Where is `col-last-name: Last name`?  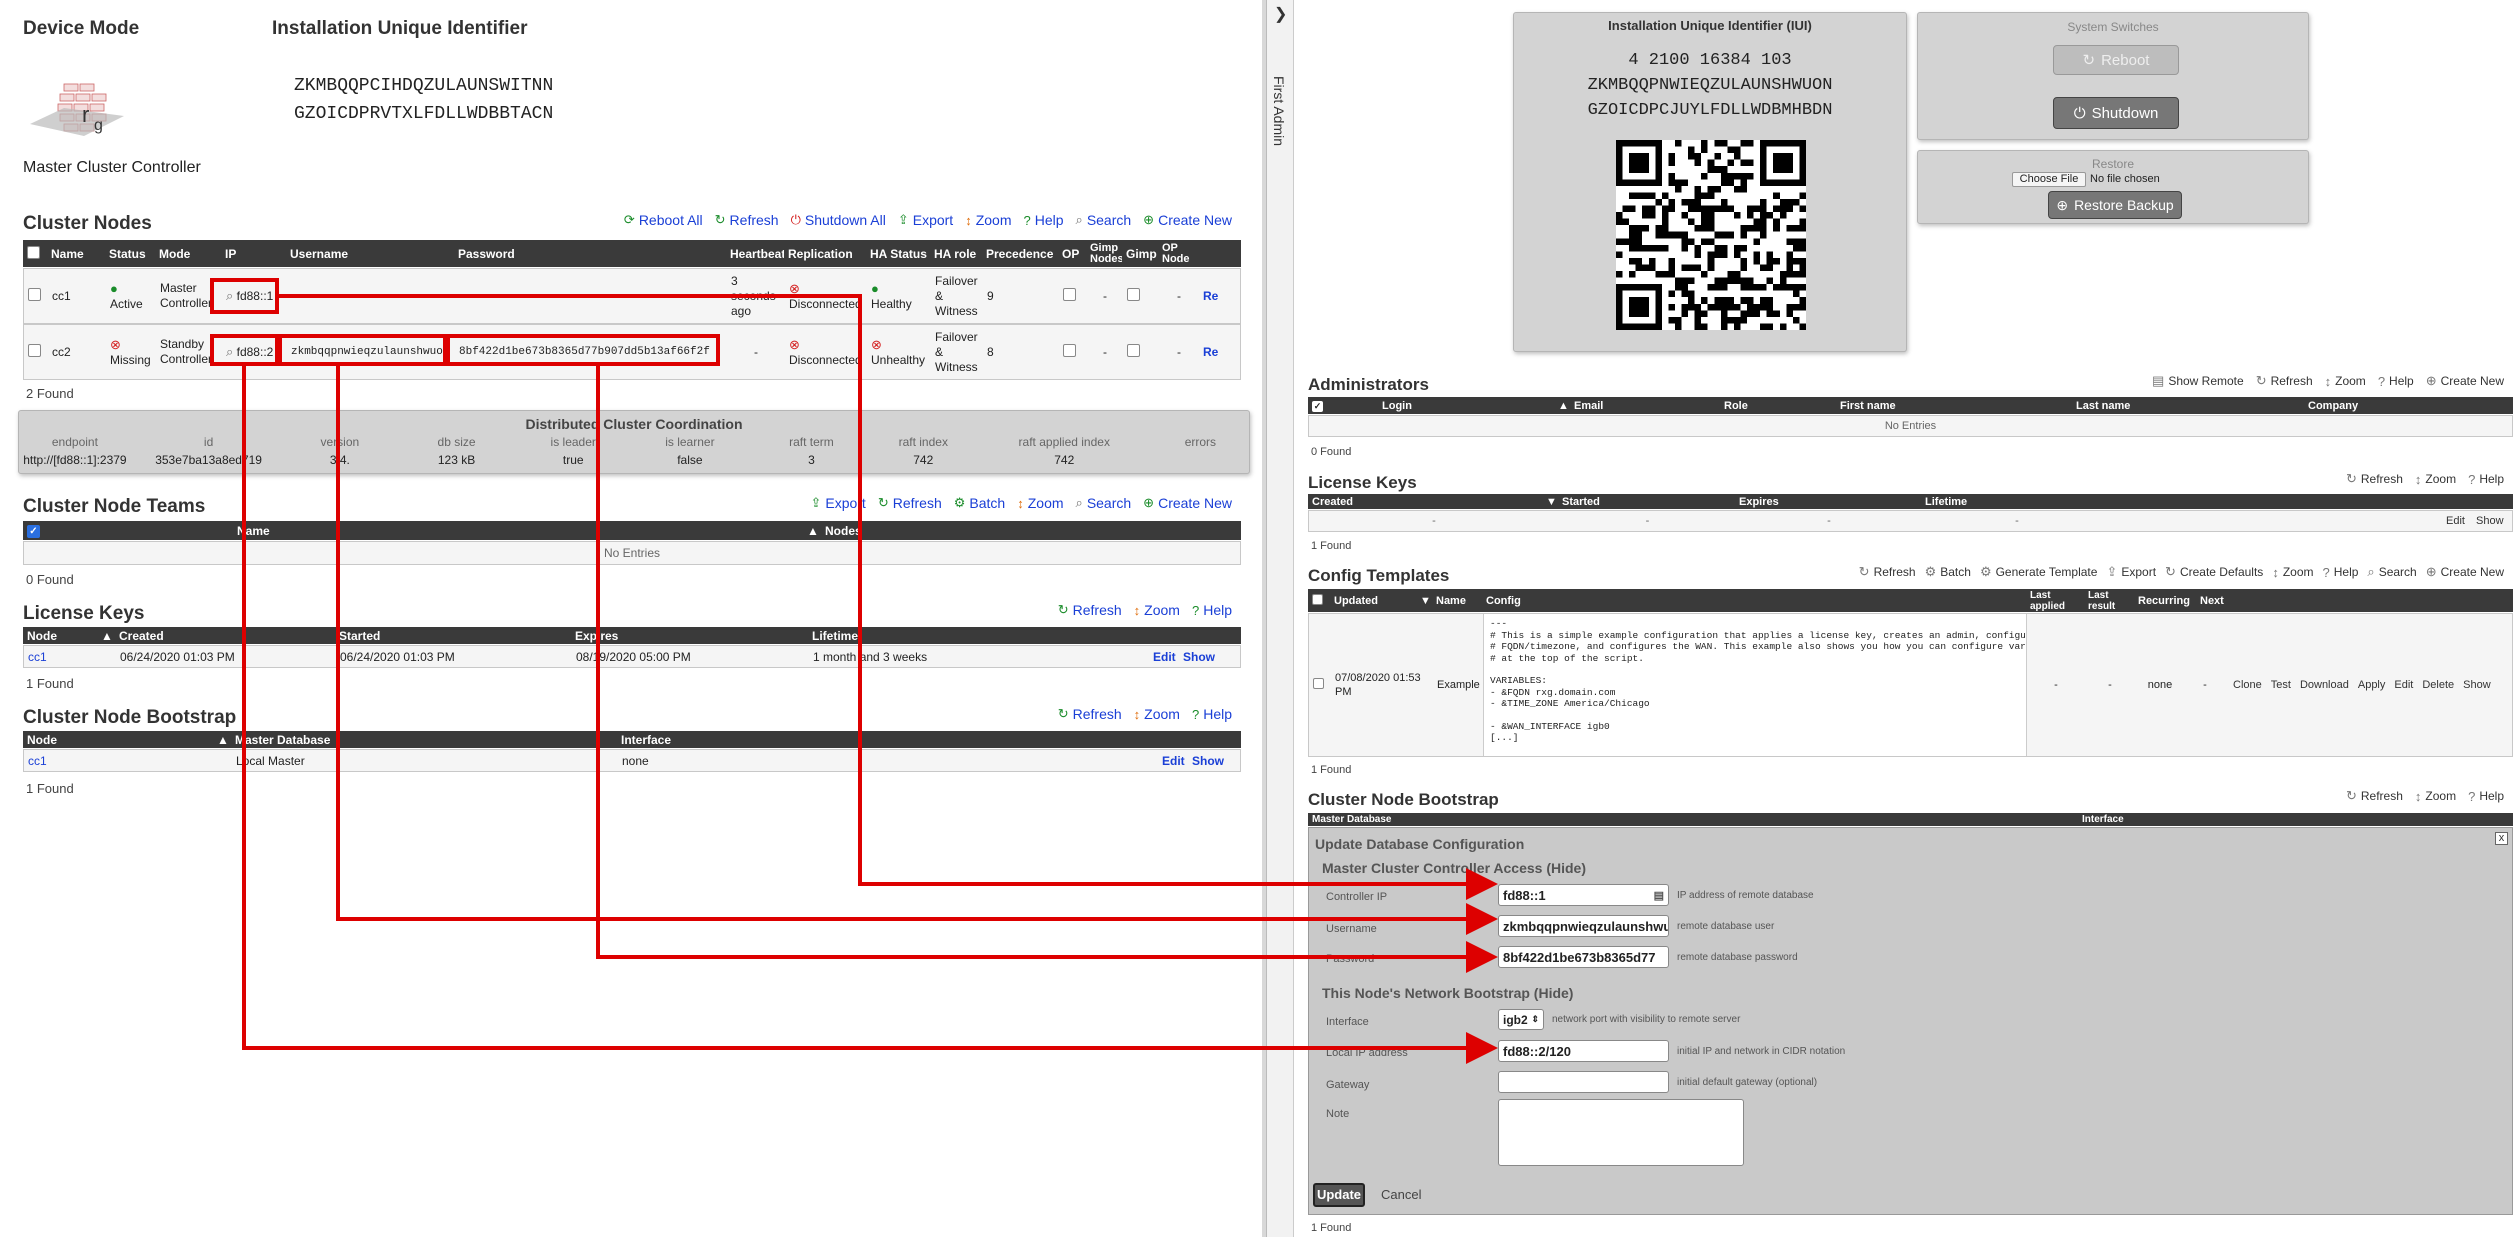
col-last-name: Last name is located at coordinates (2188, 406).